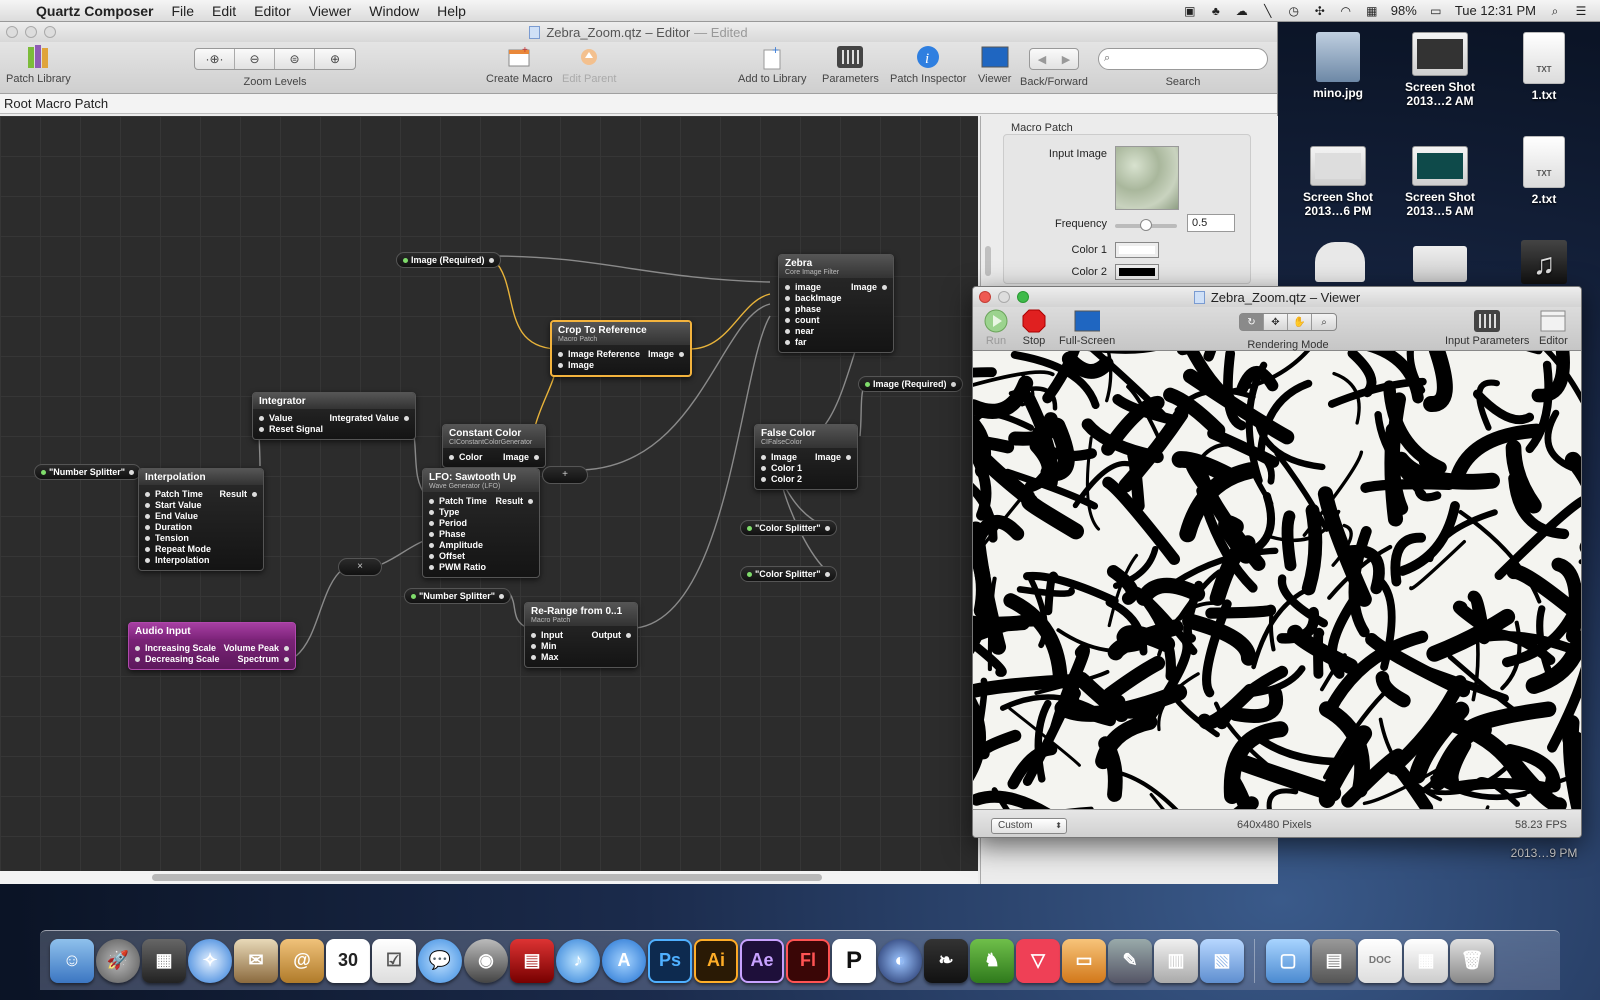 The width and height of the screenshot is (1600, 1000). What do you see at coordinates (1440, 70) in the screenshot?
I see `desktop-icon-screenshot-1: Screen Shot 2013…2 AM` at bounding box center [1440, 70].